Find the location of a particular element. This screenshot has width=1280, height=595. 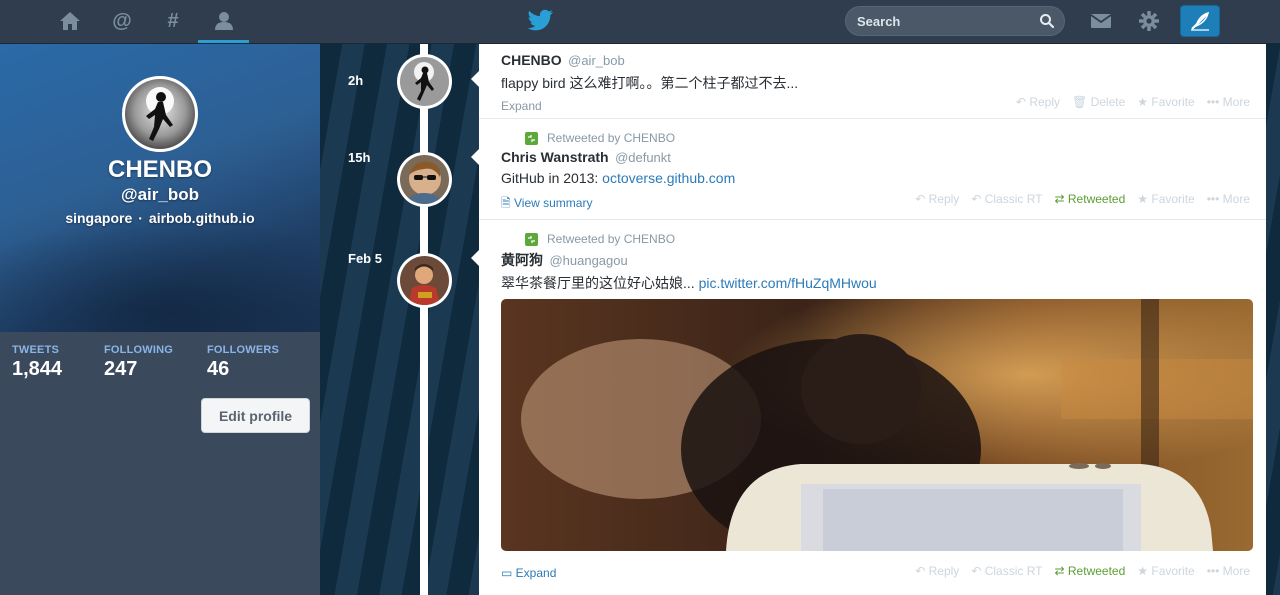

view-summary-label: View summary is located at coordinates (553, 203).